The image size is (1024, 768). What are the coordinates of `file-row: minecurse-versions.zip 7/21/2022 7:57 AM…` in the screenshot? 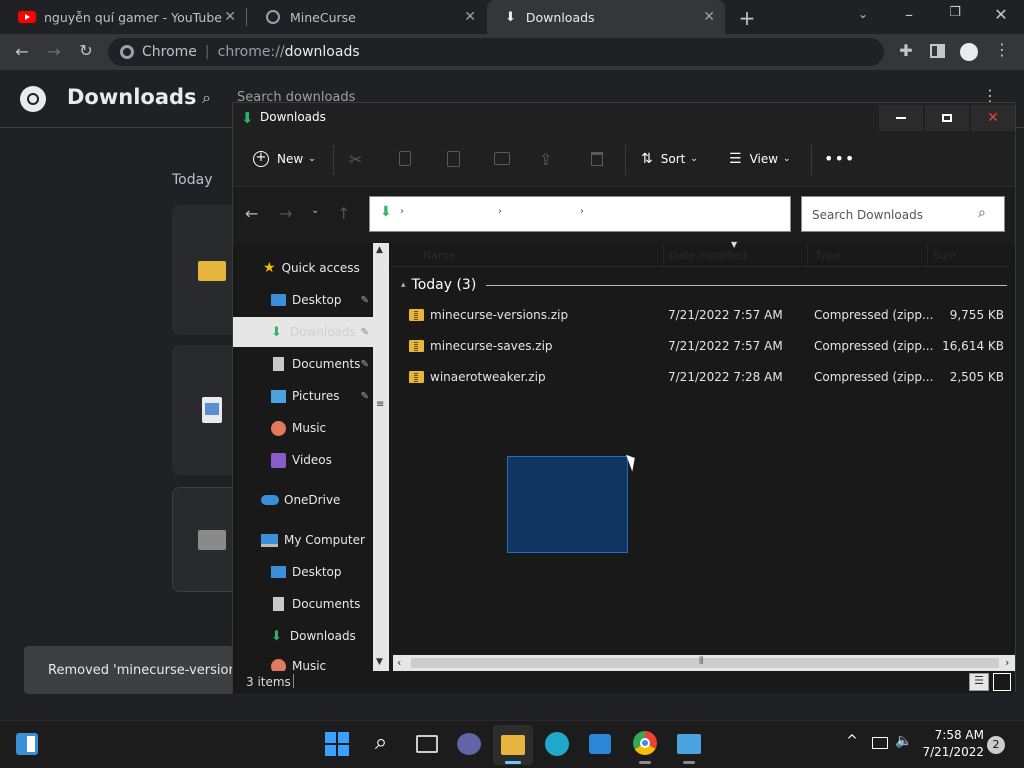 It's located at (709, 314).